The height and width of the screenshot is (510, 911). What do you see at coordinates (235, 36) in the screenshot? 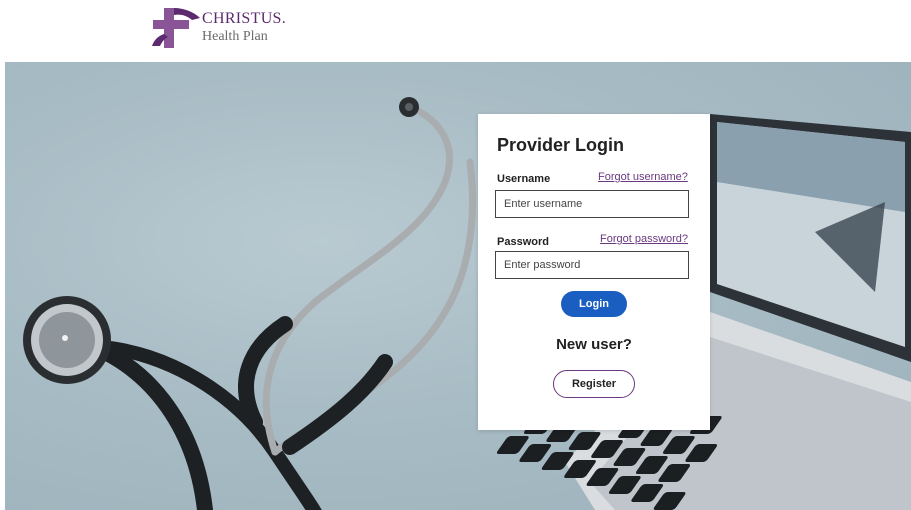
I see `brand-subtitle: Health Plan` at bounding box center [235, 36].